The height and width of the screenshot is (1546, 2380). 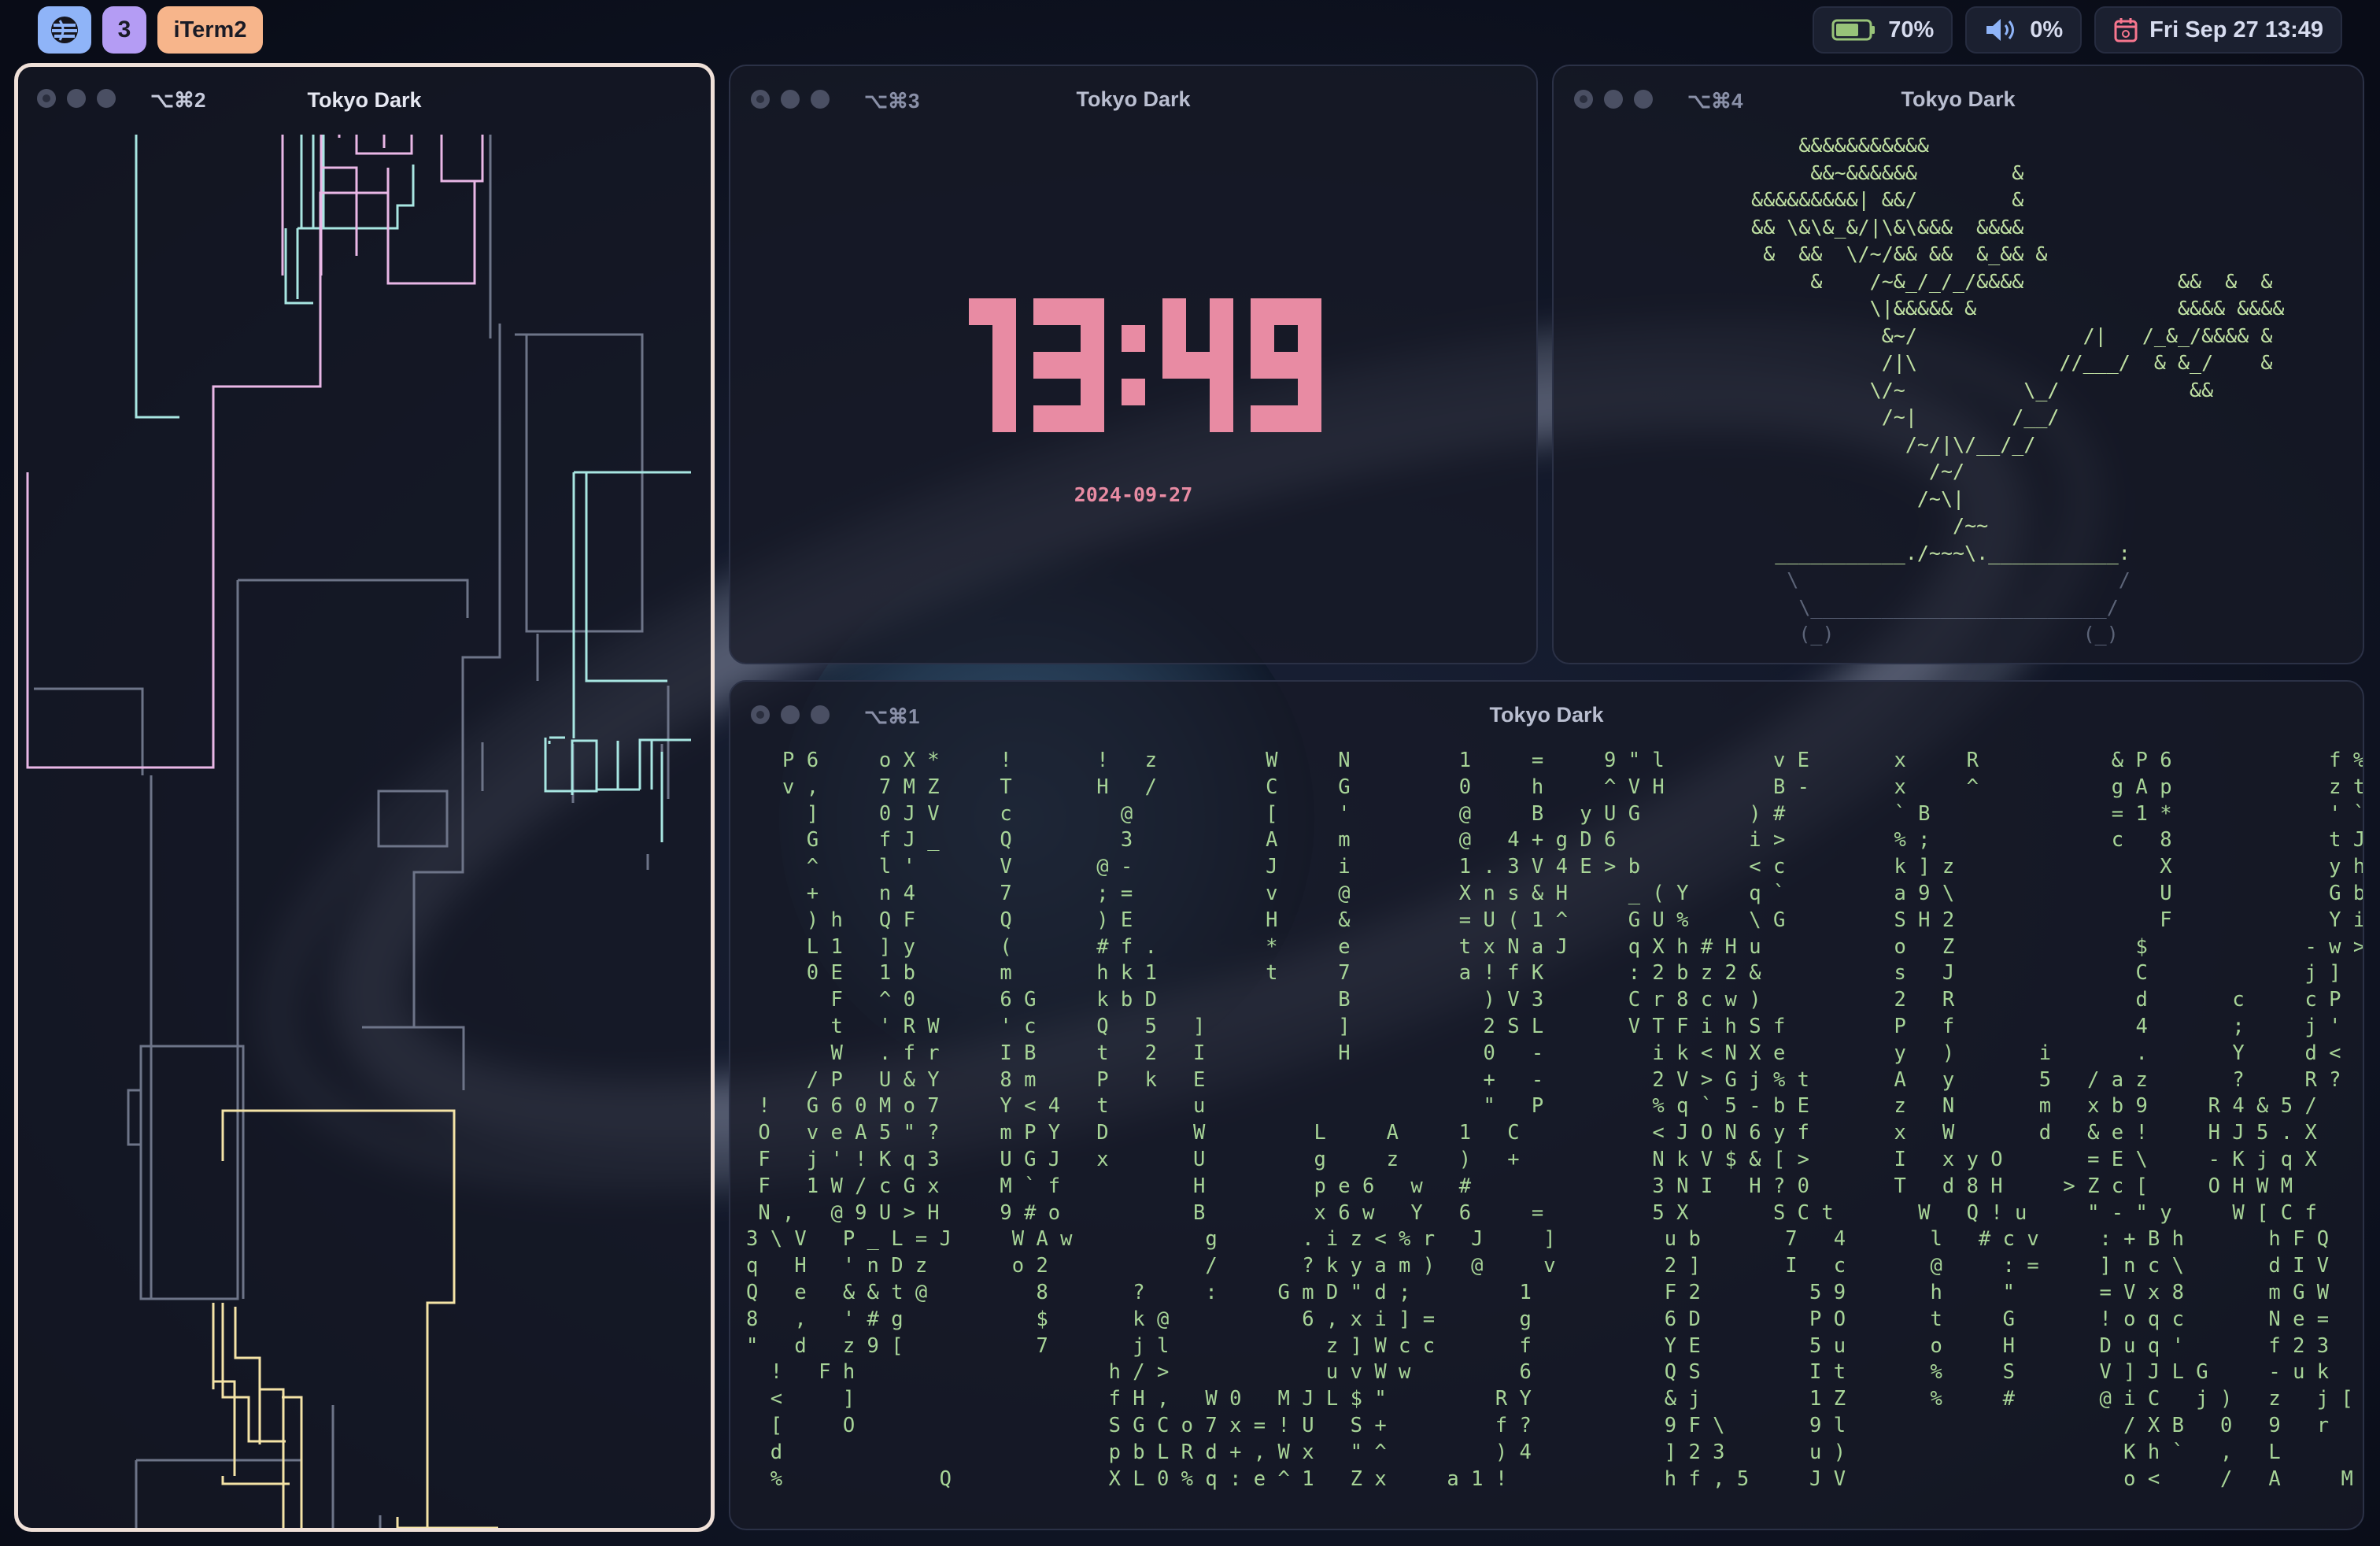 I want to click on menubar-left: 3 iTerm2, so click(x=150, y=31).